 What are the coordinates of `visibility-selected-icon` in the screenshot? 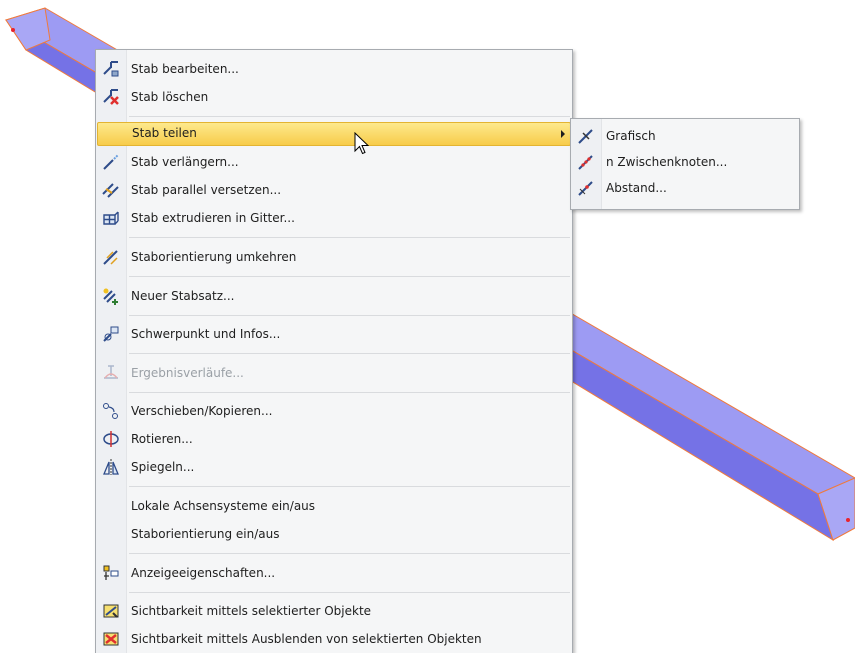 It's located at (111, 611).